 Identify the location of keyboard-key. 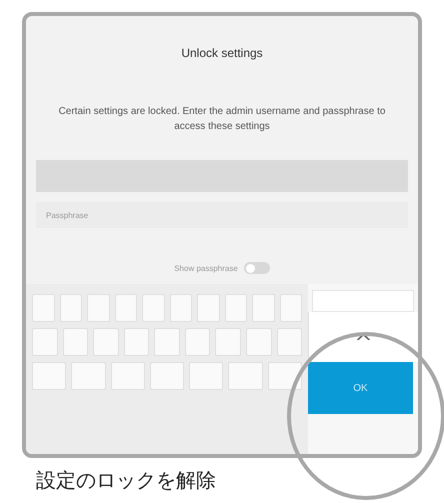
(363, 301).